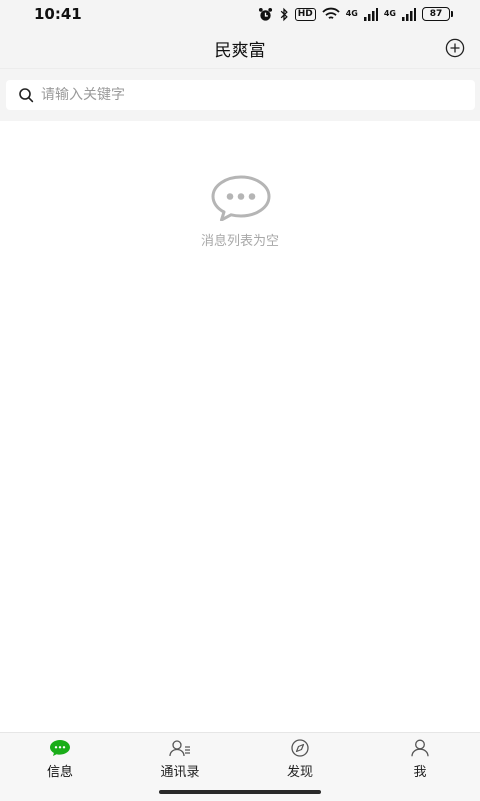 This screenshot has height=801, width=480. Describe the element at coordinates (420, 748) in the screenshot. I see `person-icon` at that location.